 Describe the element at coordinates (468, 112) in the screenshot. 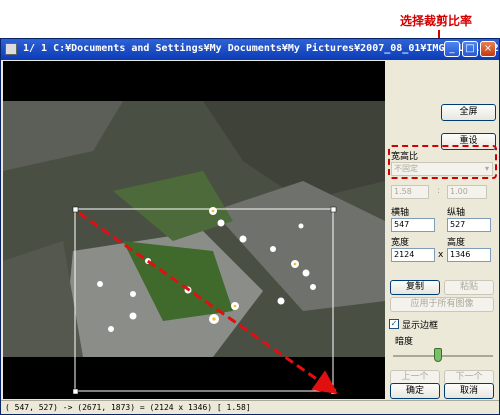

I see `fullscreen-button: 全屏` at that location.